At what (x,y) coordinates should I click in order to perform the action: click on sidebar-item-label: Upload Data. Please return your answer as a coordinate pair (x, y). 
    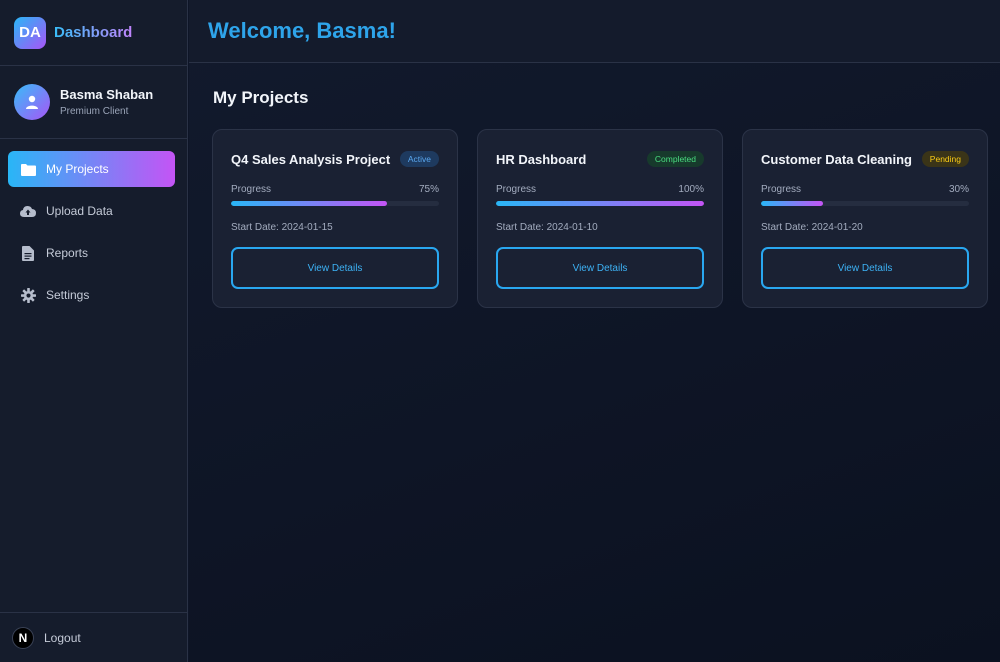
    Looking at the image, I should click on (79, 211).